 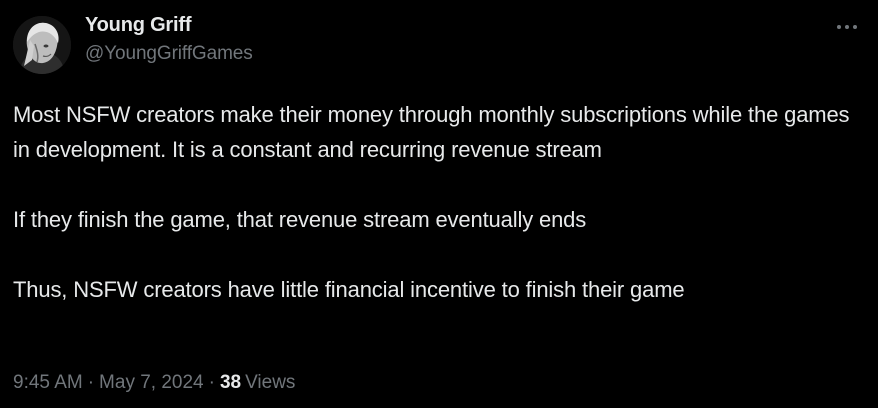 I want to click on more-options-button, so click(x=847, y=27).